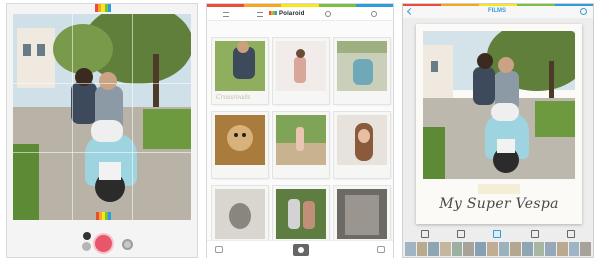 The image size is (600, 261). I want to click on more-icon, so click(328, 14).